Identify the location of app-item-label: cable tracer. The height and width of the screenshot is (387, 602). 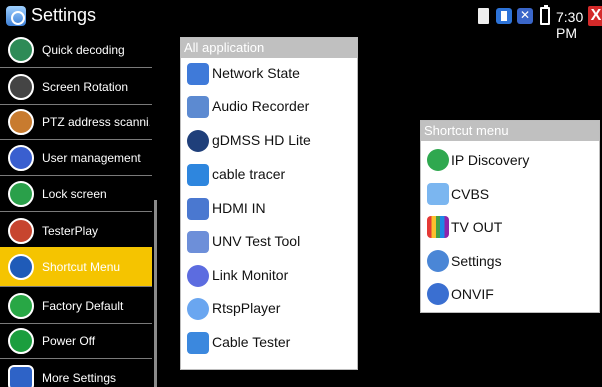
(249, 174).